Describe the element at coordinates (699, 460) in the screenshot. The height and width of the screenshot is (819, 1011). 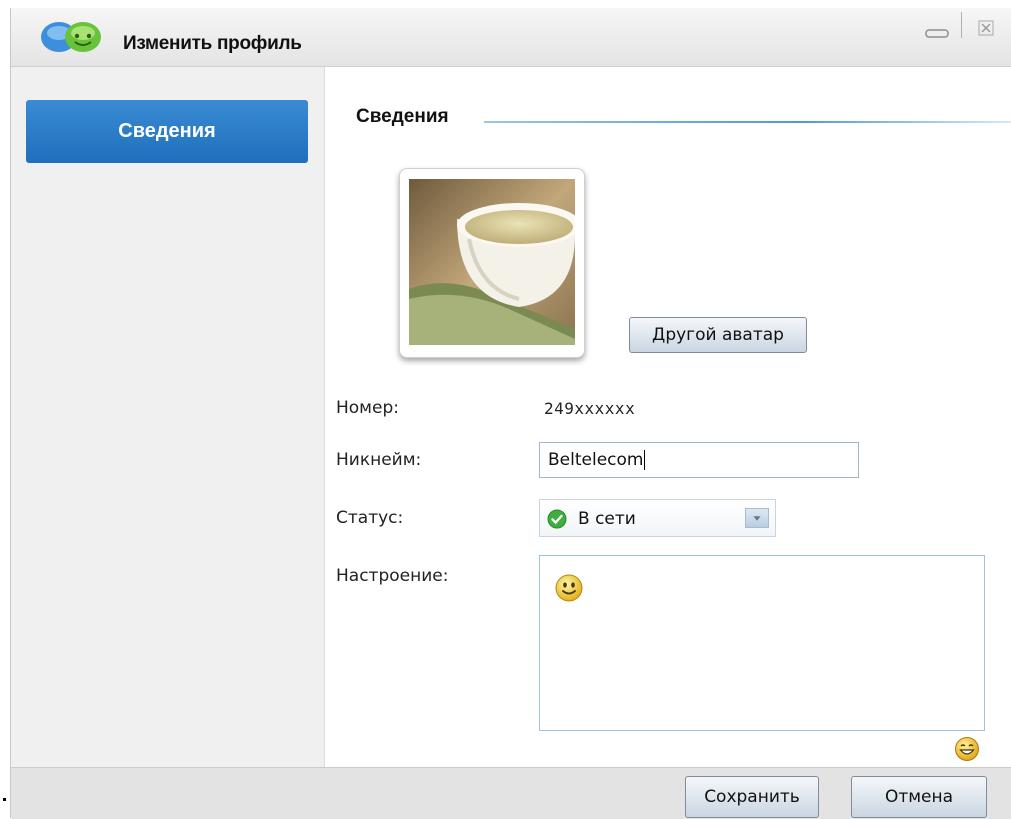
I see `nickname-input: Beltelecom` at that location.